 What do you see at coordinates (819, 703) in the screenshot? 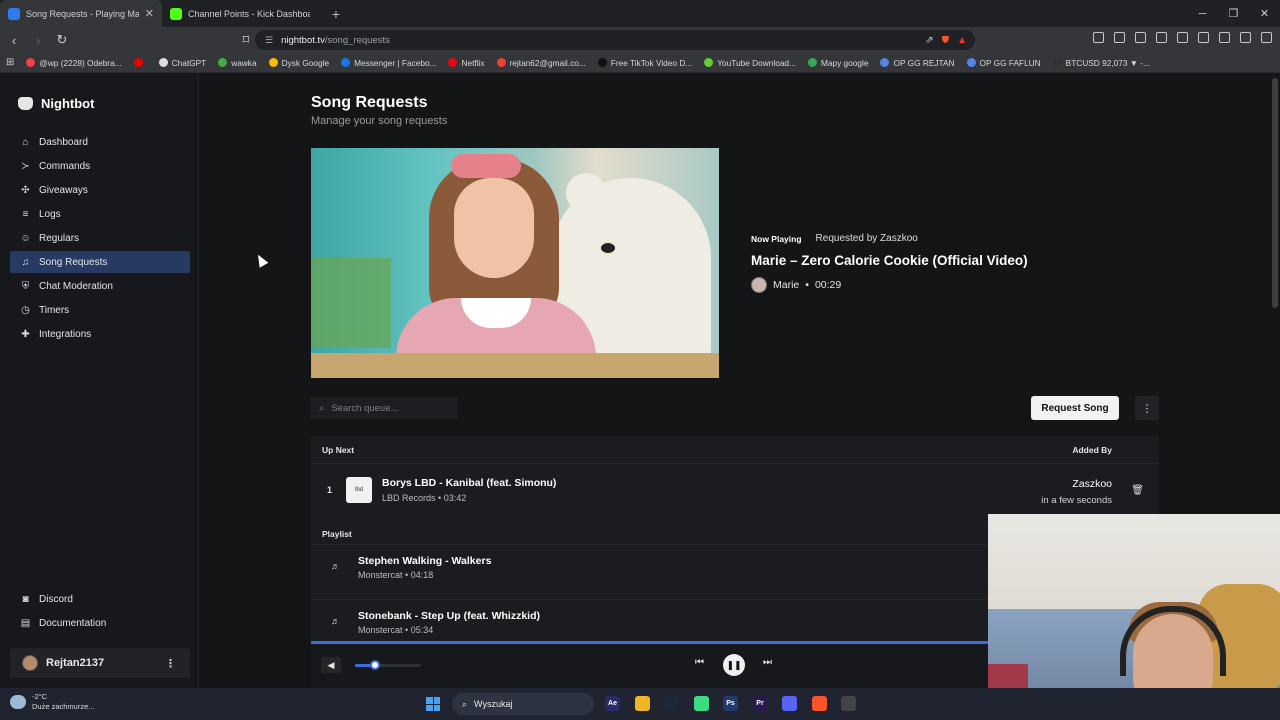
I see `brave-icon` at bounding box center [819, 703].